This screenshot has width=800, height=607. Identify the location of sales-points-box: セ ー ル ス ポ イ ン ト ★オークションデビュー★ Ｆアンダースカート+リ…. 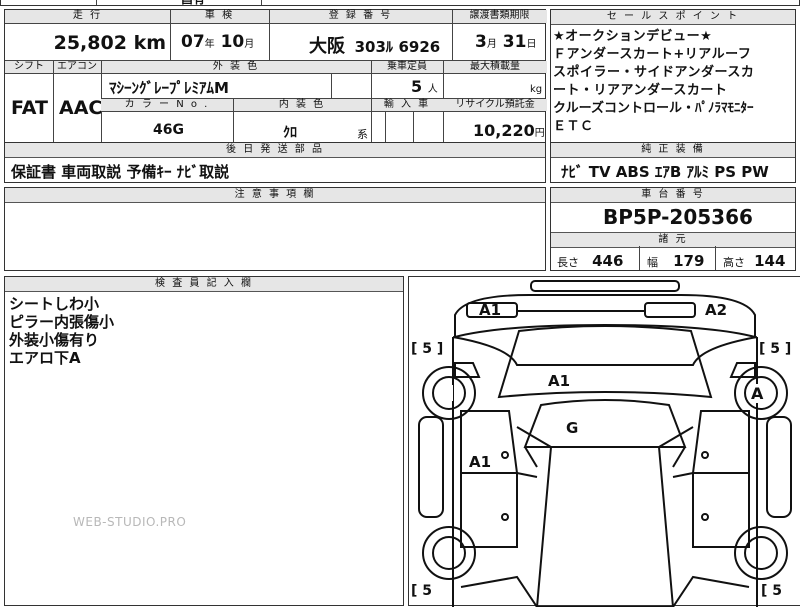
(673, 76).